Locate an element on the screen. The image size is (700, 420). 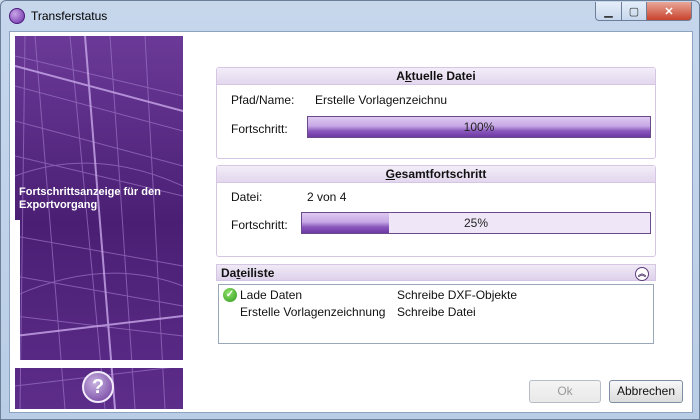
maximize-button: ▢ is located at coordinates (634, 11).